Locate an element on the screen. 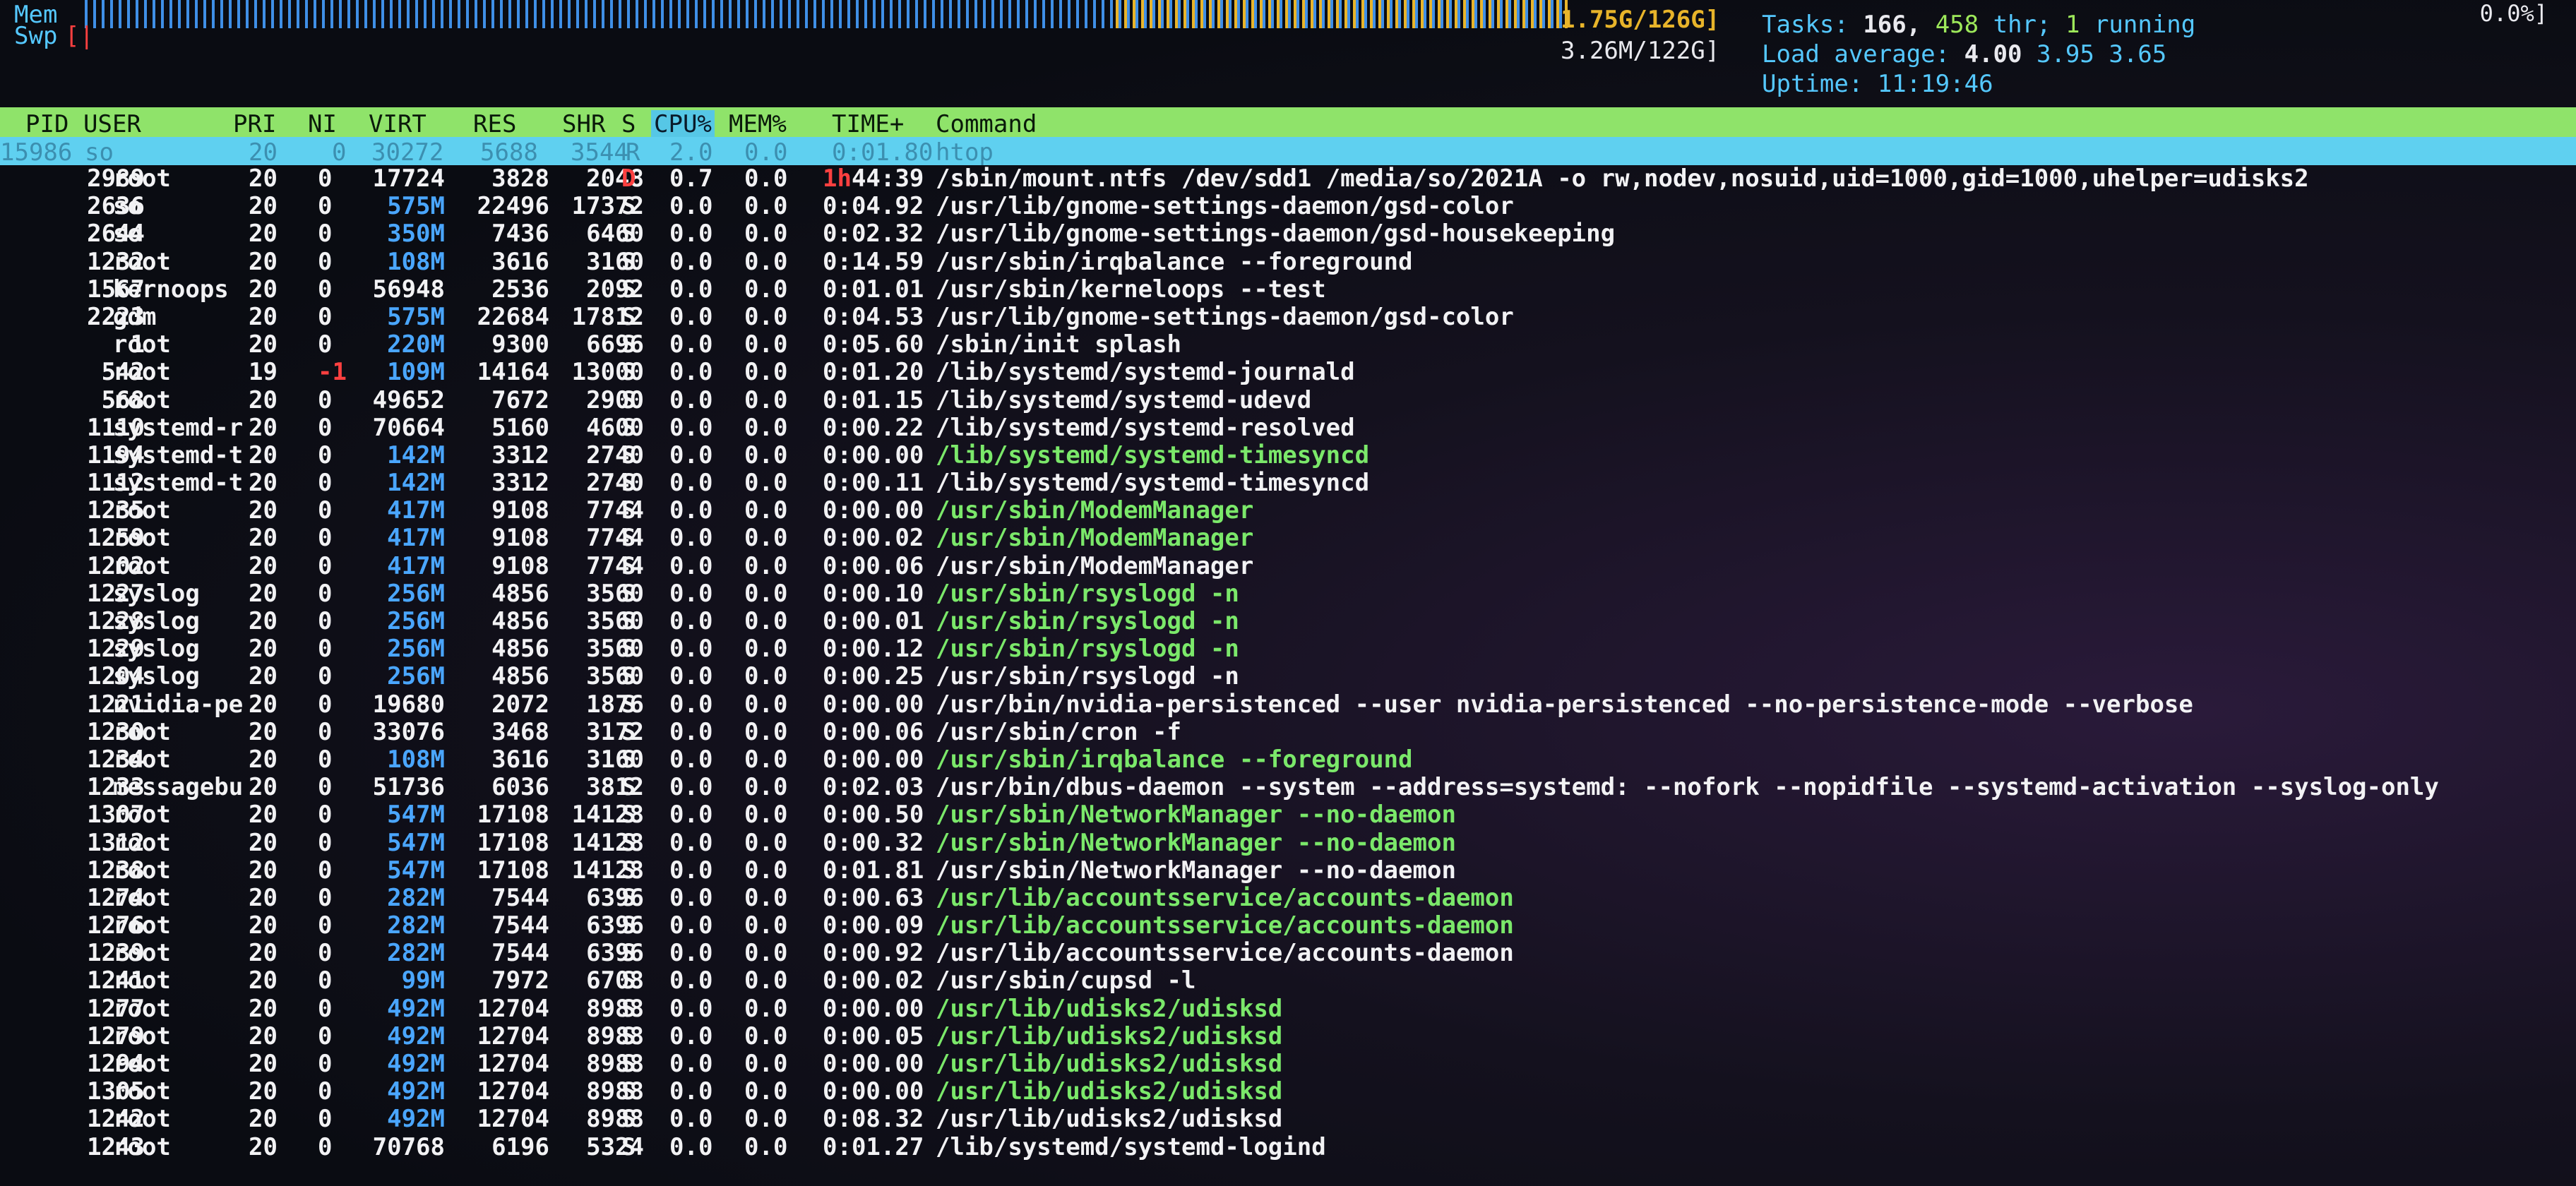 The height and width of the screenshot is (1186, 2576). col-shr: SHR is located at coordinates (583, 124).